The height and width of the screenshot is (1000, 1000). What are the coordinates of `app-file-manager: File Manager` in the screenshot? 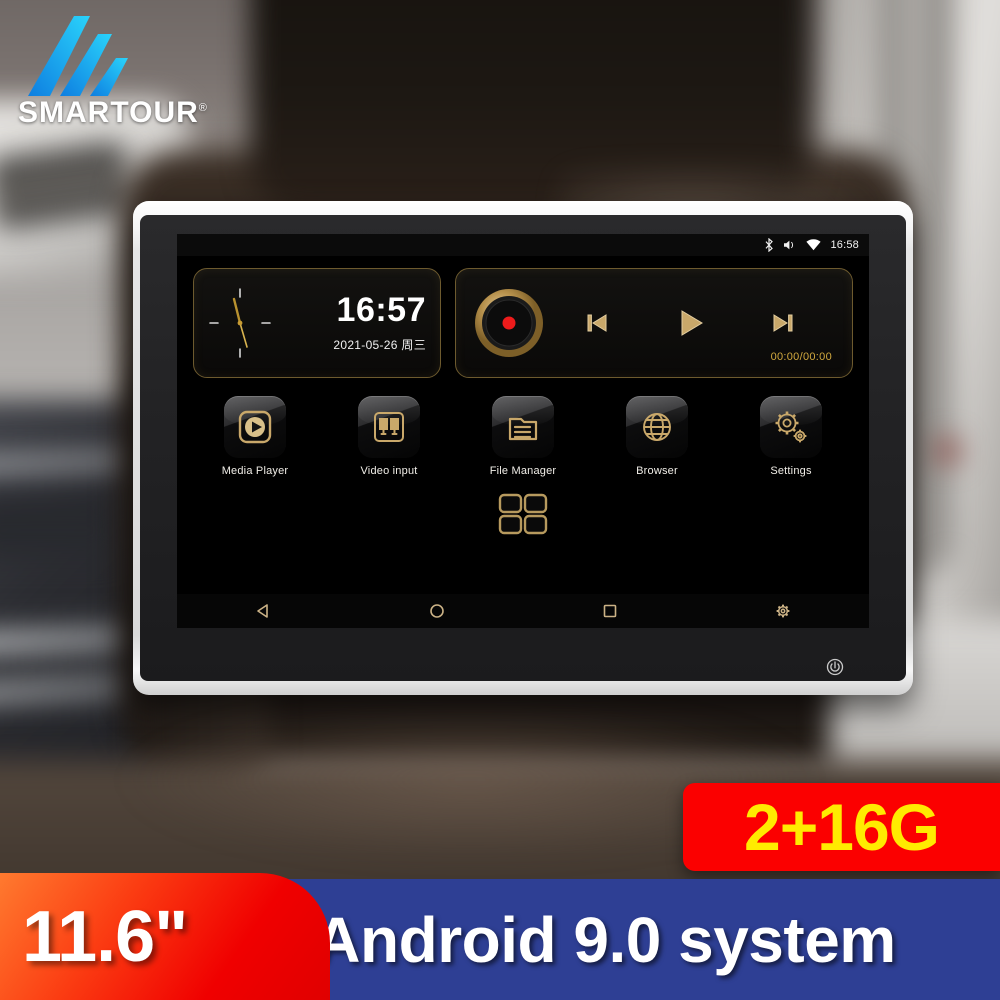 It's located at (523, 436).